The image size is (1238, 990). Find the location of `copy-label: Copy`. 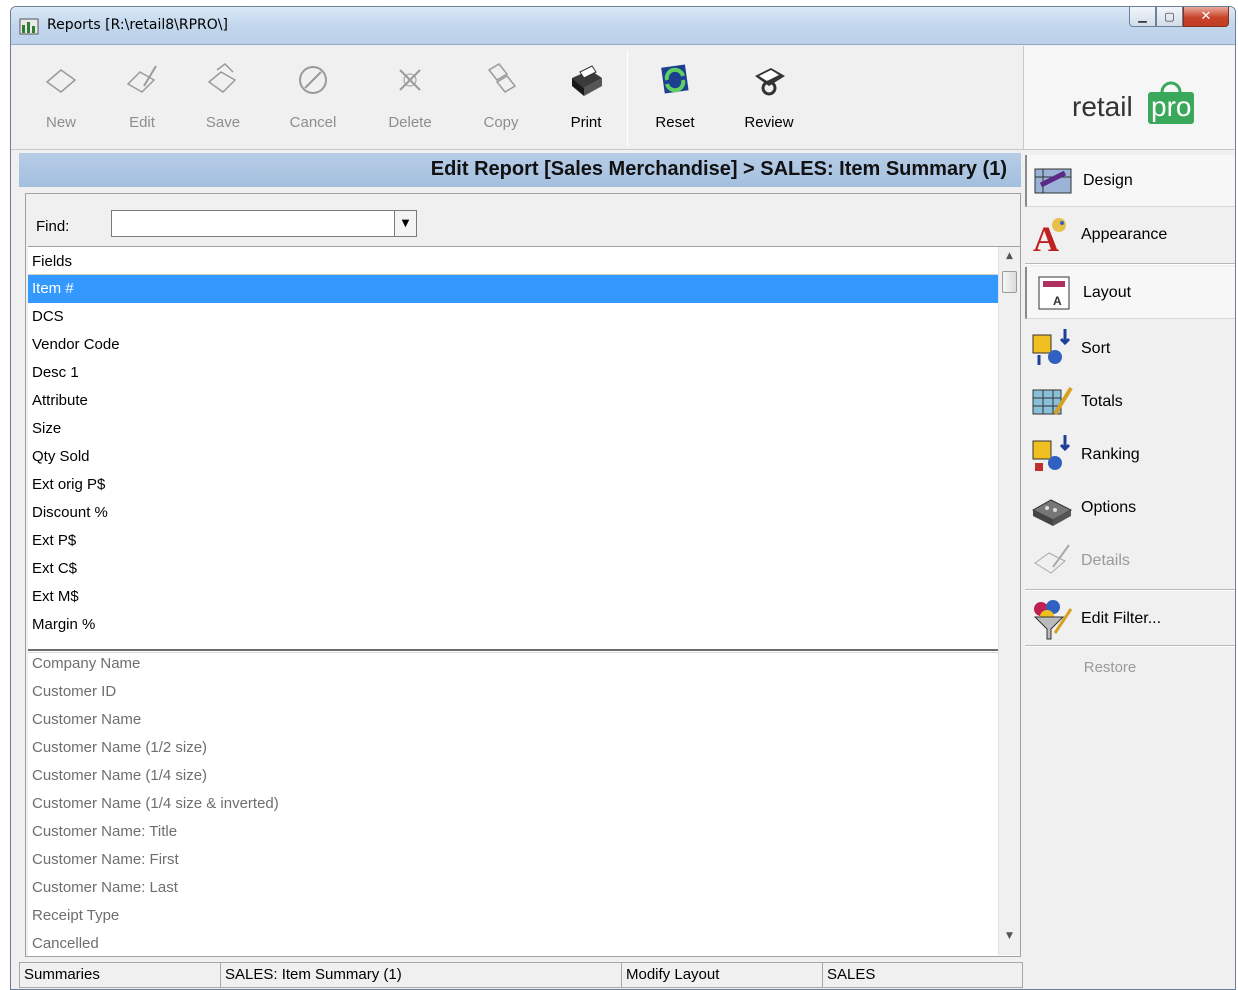

copy-label: Copy is located at coordinates (501, 122).